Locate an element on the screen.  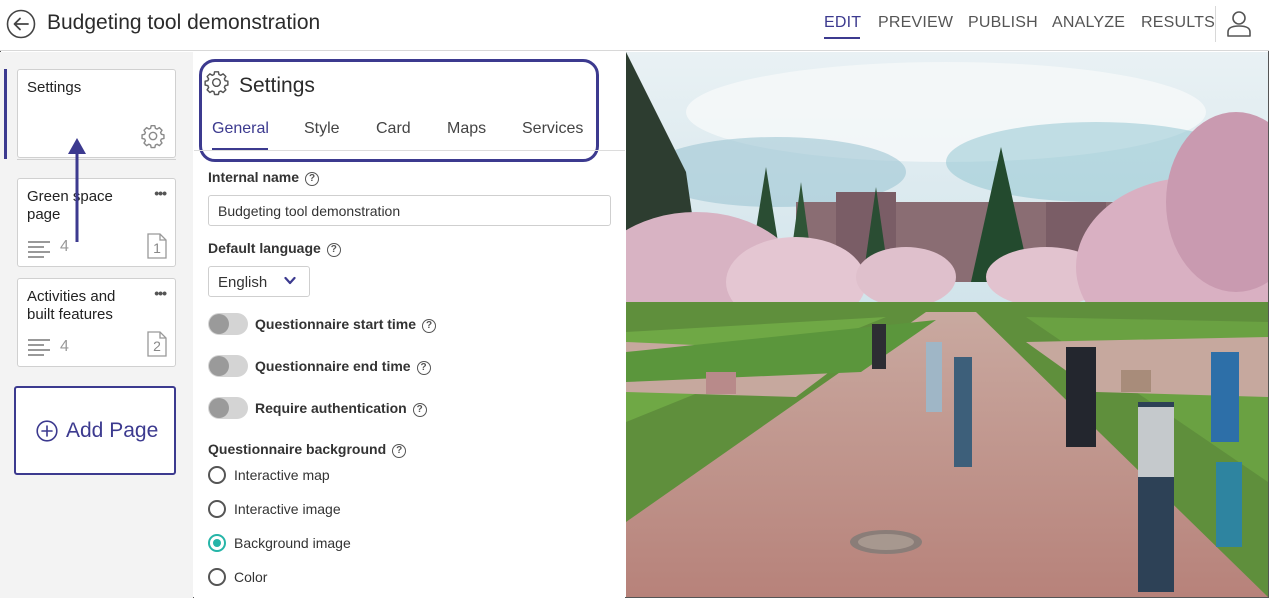
settings-title: Settings is located at coordinates (277, 85).